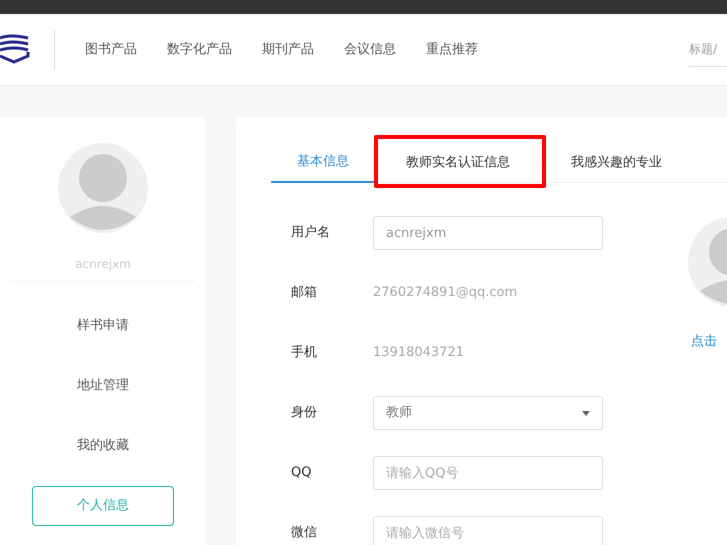  Describe the element at coordinates (418, 353) in the screenshot. I see `field-value: 13918043721` at that location.